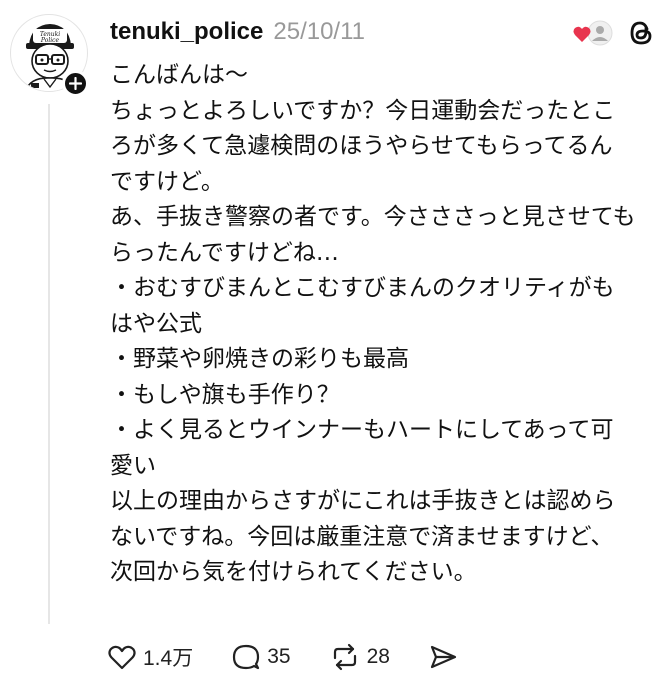 This screenshot has height=692, width=670. Describe the element at coordinates (362, 430) in the screenshot. I see `post-text-line: ・よく見るとウインナーもハートにしてあって可` at that location.